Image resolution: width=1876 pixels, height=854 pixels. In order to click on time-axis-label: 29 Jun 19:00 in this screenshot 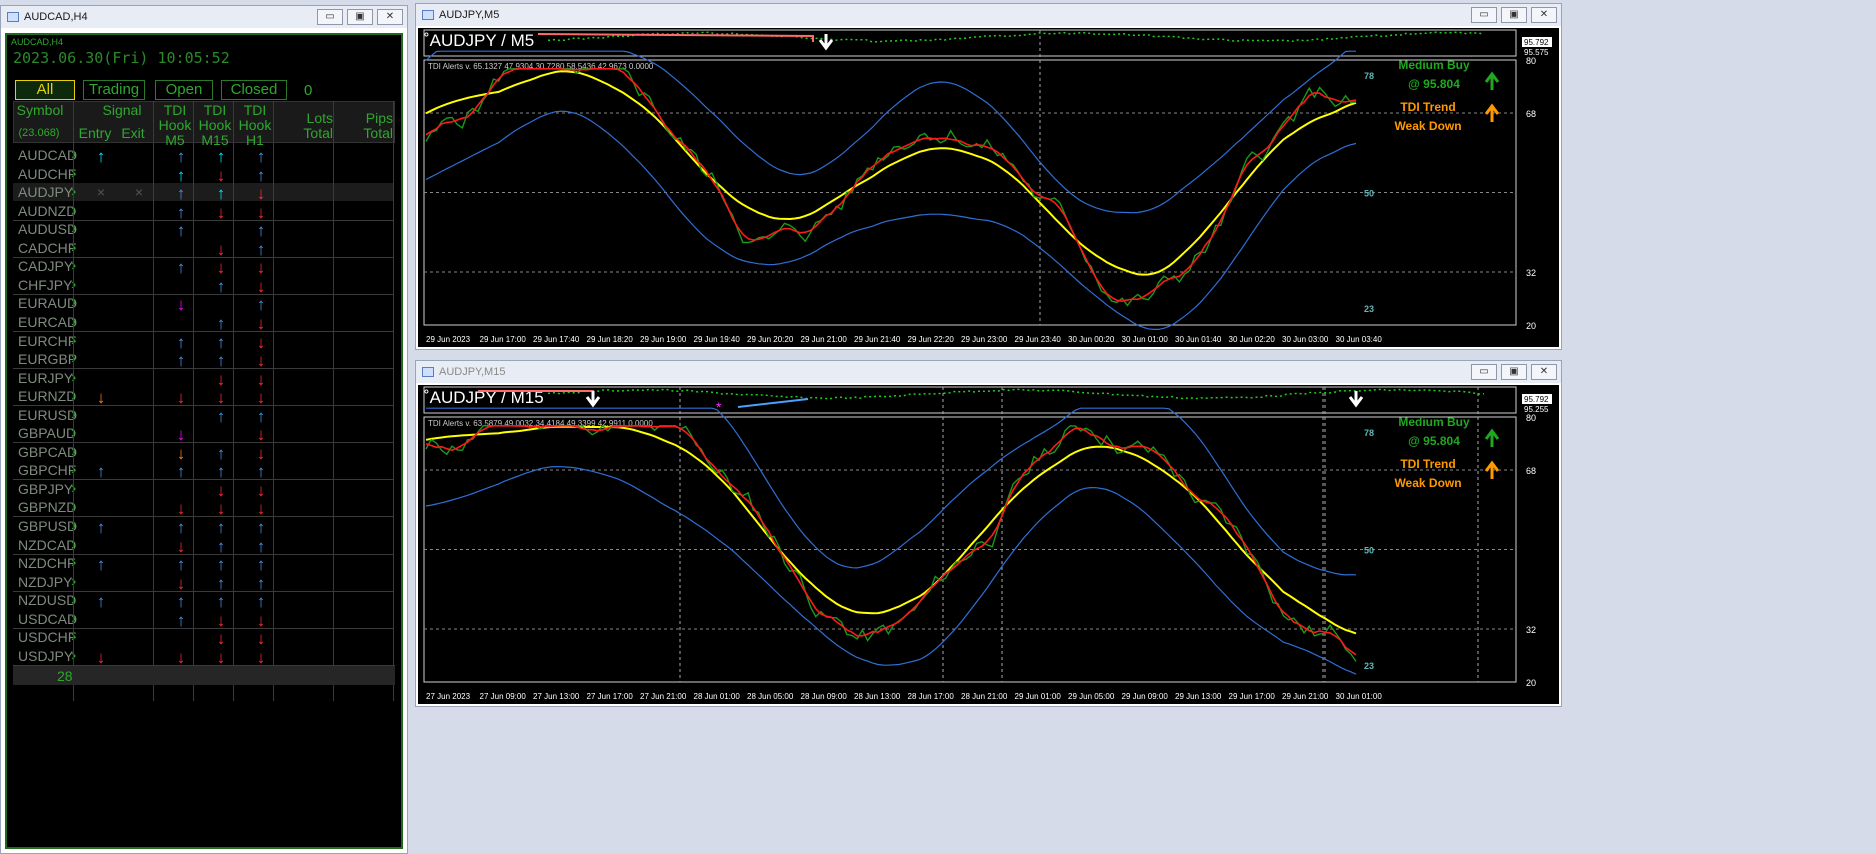, I will do `click(663, 339)`.